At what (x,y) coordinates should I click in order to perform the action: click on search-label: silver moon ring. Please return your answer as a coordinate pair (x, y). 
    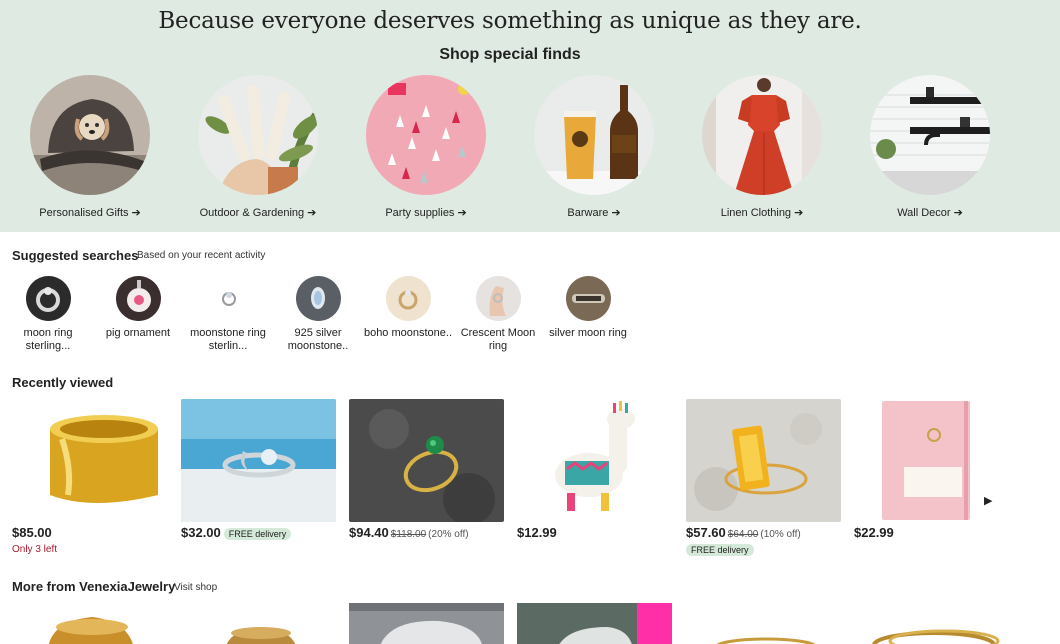
    Looking at the image, I should click on (588, 333).